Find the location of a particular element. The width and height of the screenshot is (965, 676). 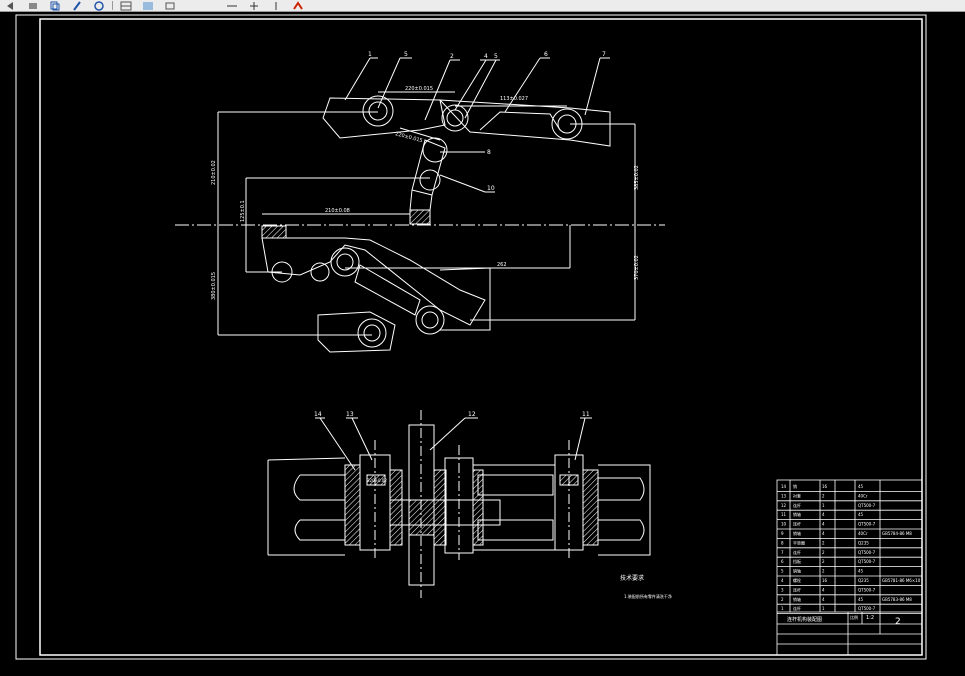

dim-text-8: 262 is located at coordinates (502, 265).